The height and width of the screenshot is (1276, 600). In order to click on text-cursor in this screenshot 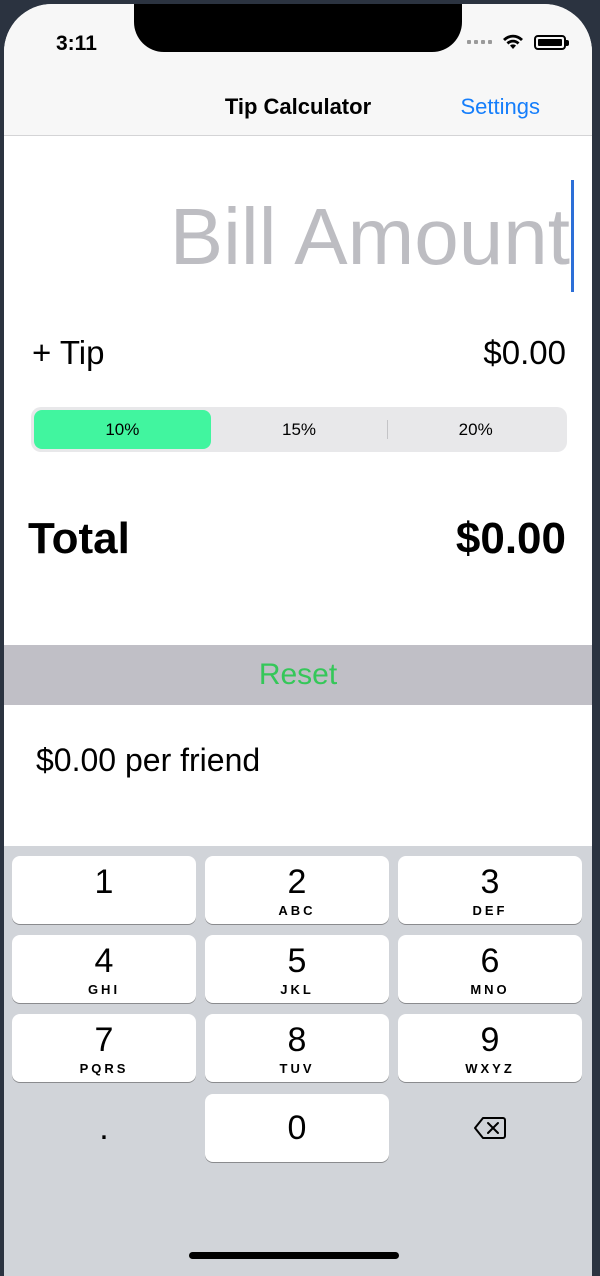, I will do `click(572, 236)`.